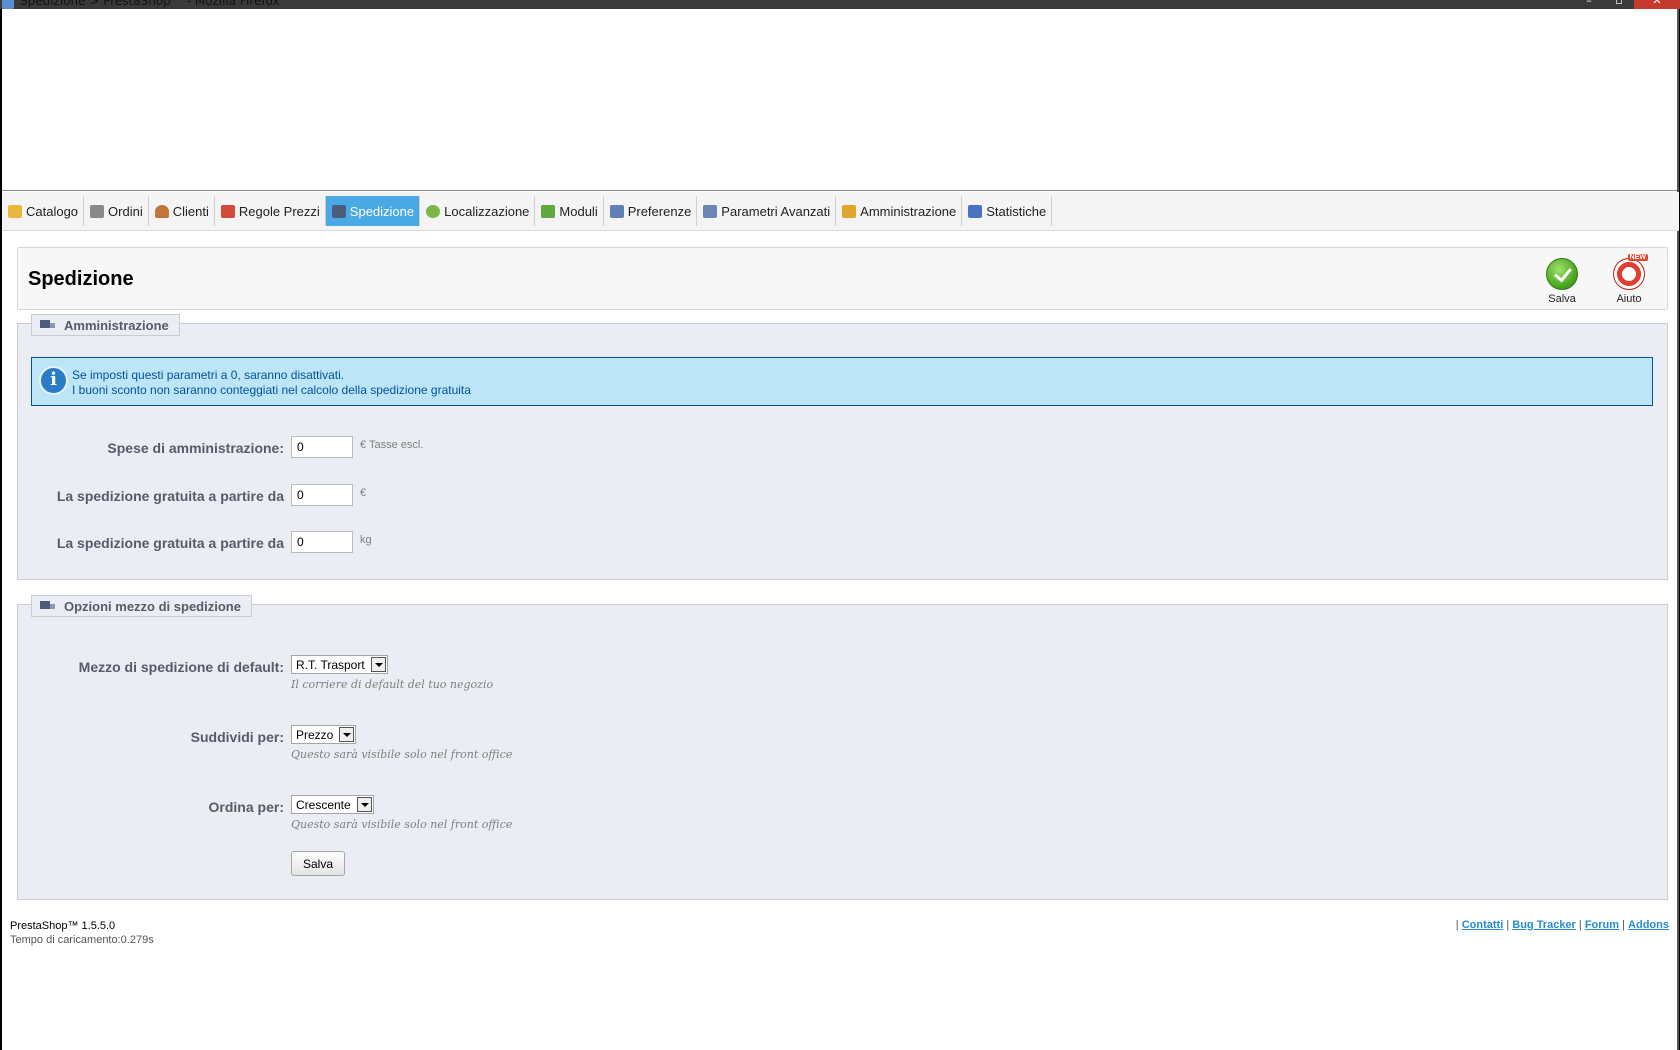 The width and height of the screenshot is (1680, 1050). Describe the element at coordinates (651, 211) in the screenshot. I see `tab-preferenze: Preferenze` at that location.